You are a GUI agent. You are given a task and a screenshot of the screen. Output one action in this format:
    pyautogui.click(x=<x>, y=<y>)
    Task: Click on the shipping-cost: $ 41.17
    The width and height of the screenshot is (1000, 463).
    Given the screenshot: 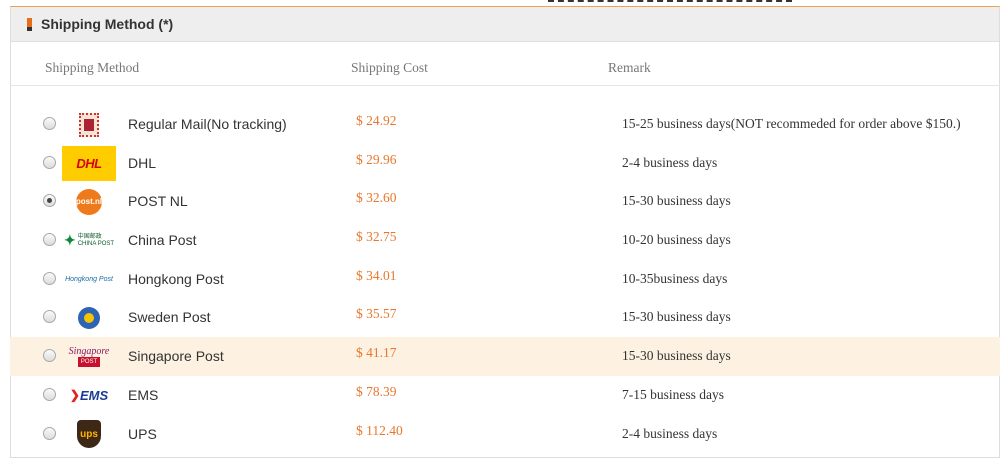 What is the action you would take?
    pyautogui.click(x=376, y=353)
    